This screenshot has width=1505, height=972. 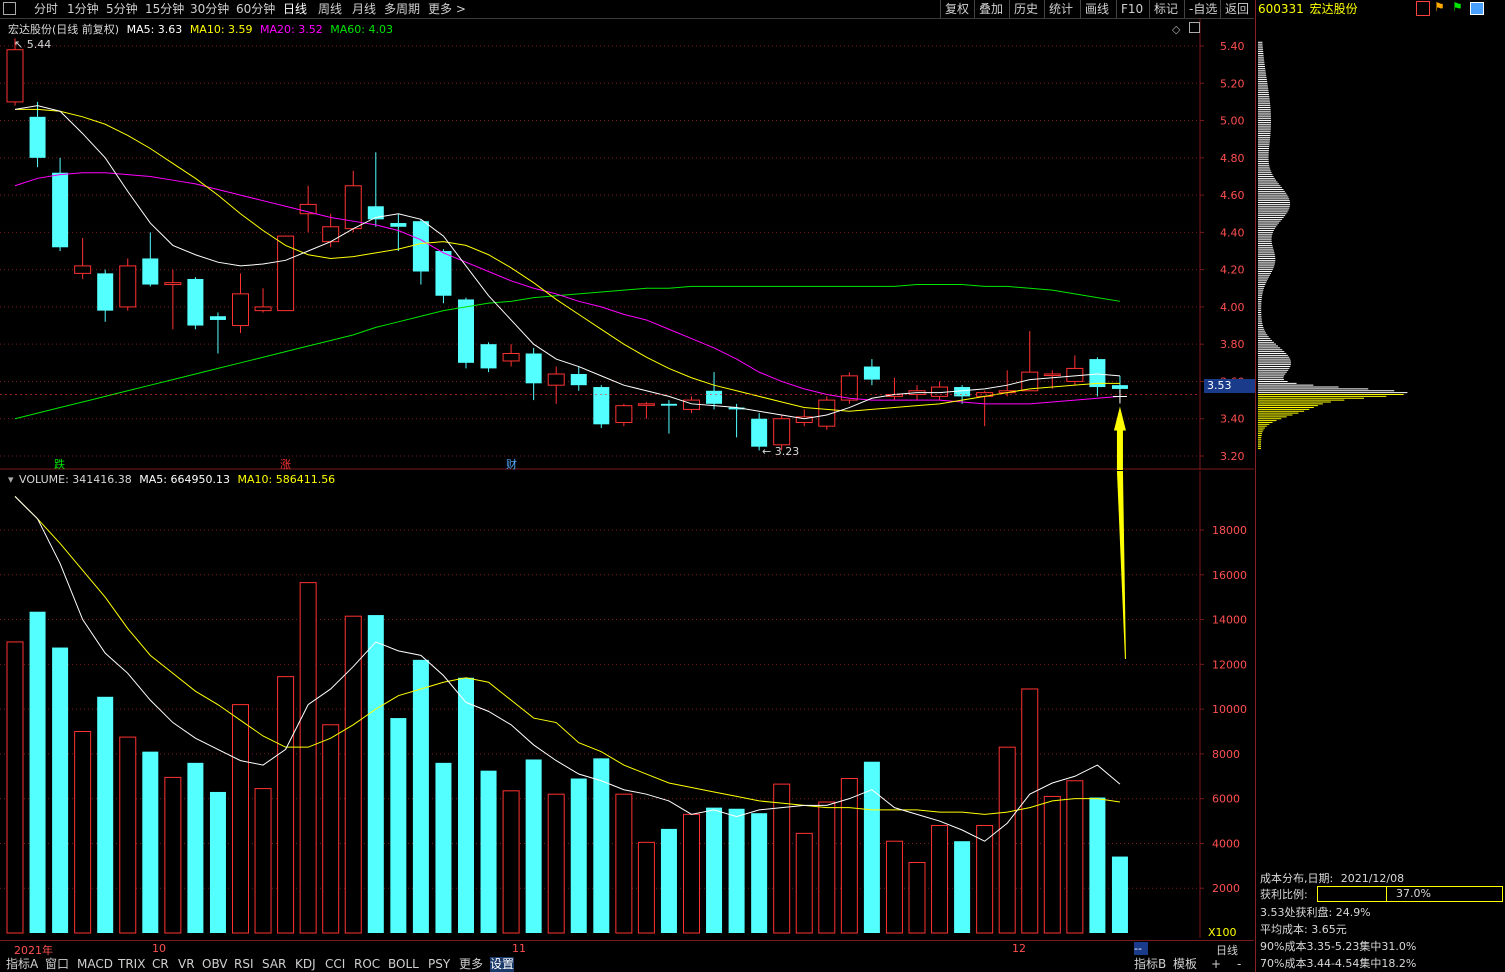 What do you see at coordinates (154, 29) in the screenshot?
I see `ma5-label: MA5: 3.63` at bounding box center [154, 29].